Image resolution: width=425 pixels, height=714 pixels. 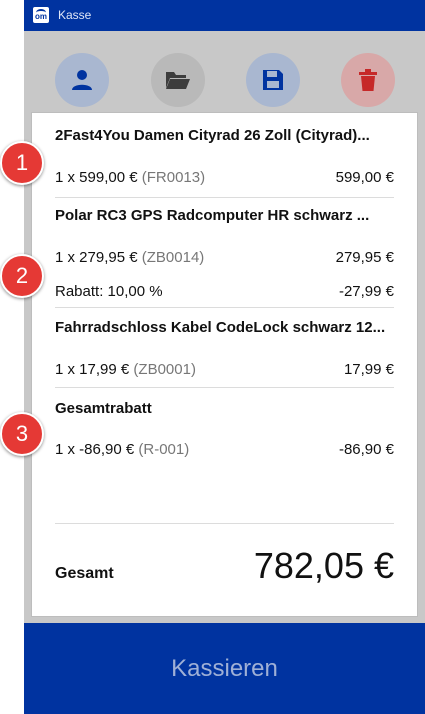 I want to click on open-button, so click(x=178, y=80).